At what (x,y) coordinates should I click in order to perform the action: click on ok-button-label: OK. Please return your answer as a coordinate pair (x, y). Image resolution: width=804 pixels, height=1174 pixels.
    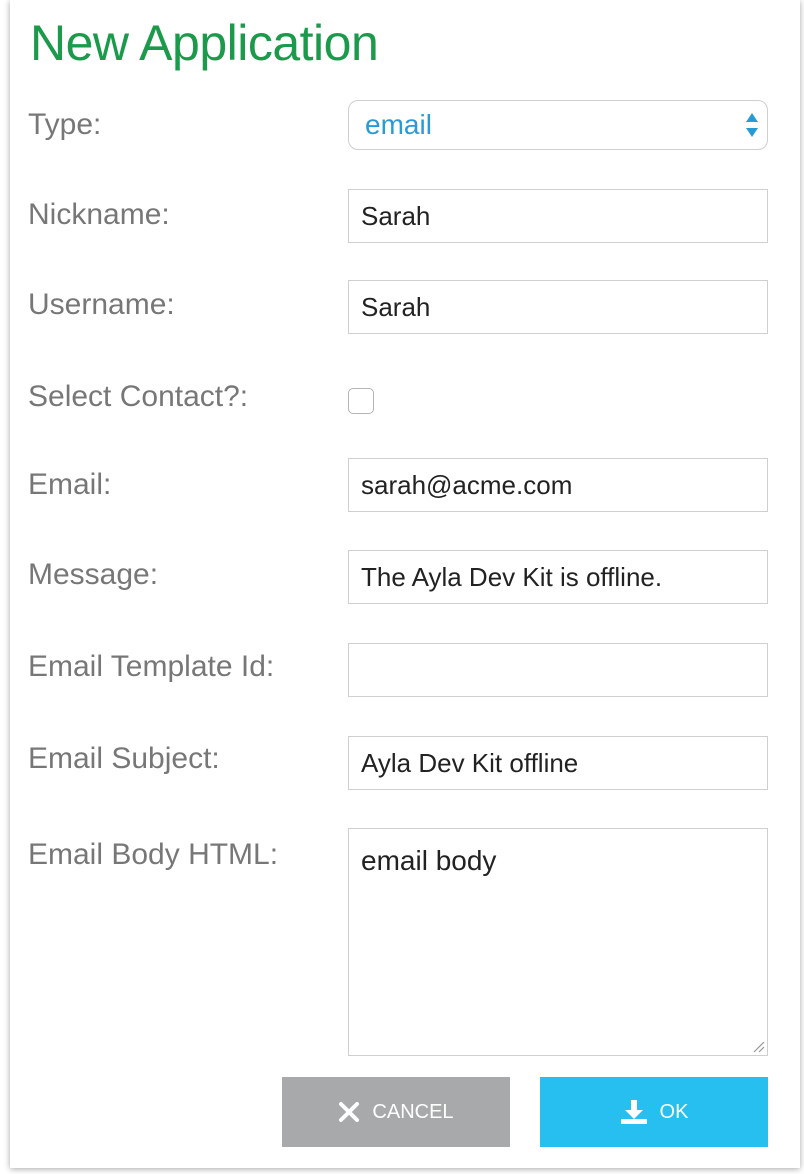
    Looking at the image, I should click on (674, 1111).